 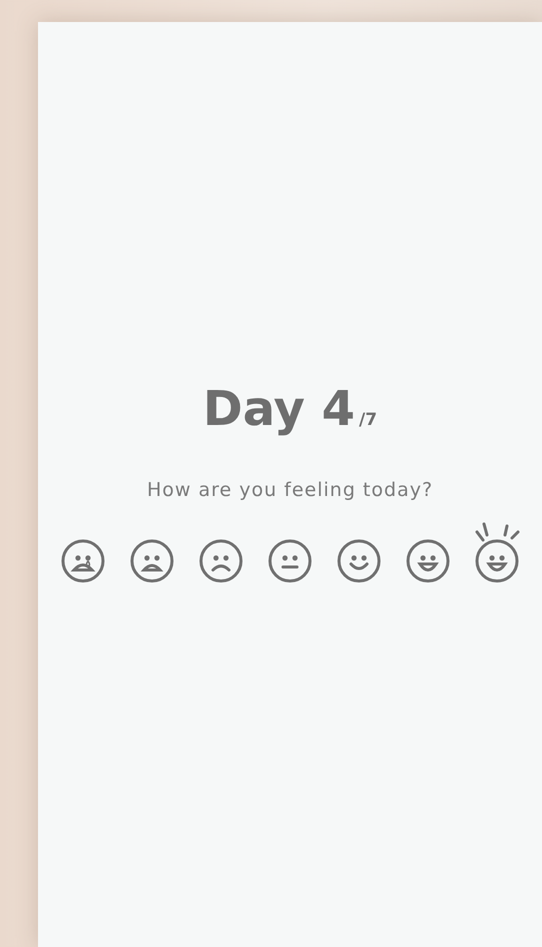 I want to click on question-text: How are you feeling today?, so click(x=290, y=490).